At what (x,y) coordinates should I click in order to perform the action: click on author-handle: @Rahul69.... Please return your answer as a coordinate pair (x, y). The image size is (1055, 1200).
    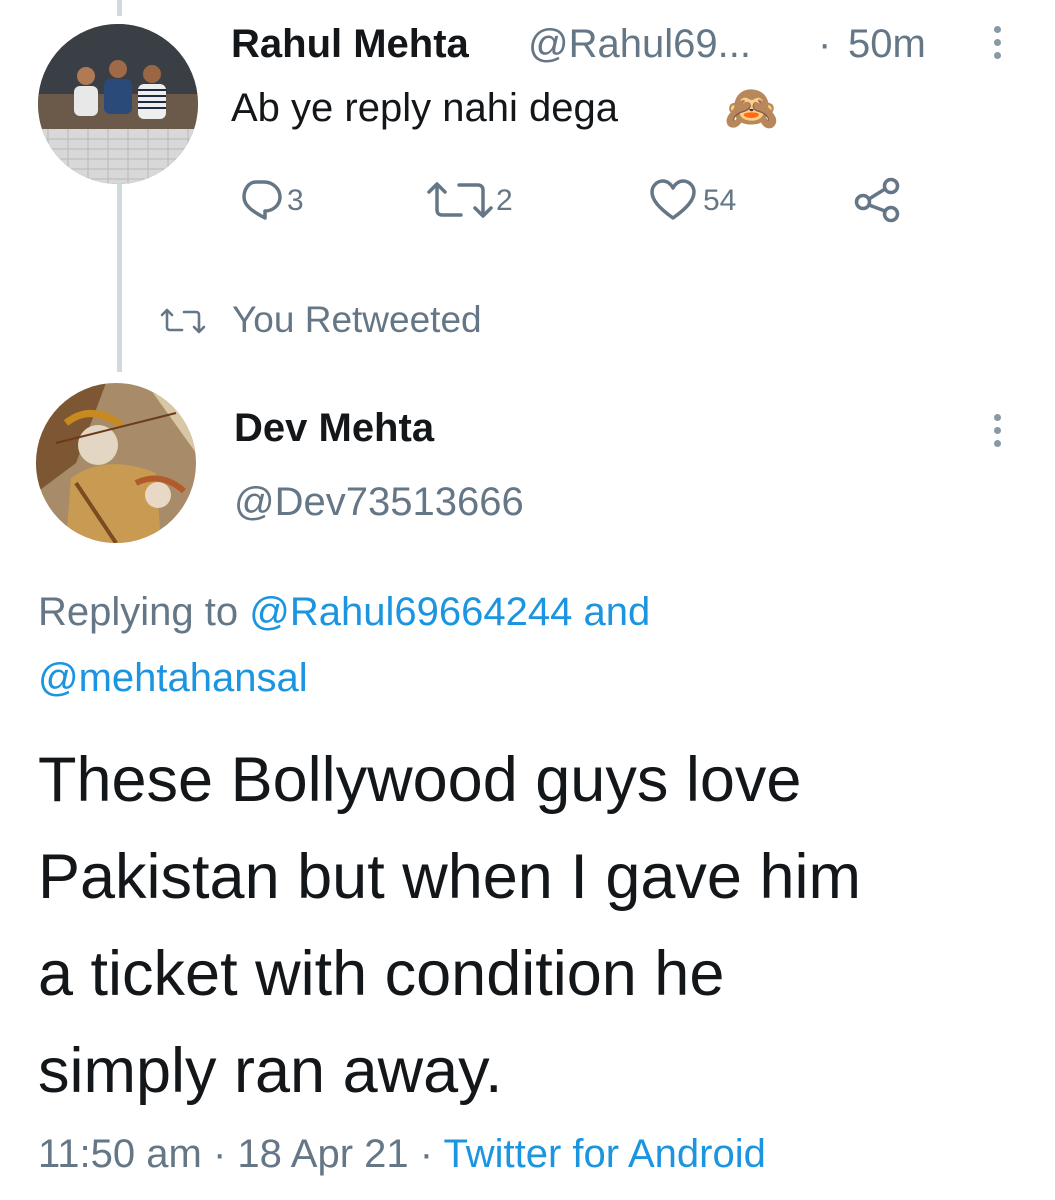
    Looking at the image, I should click on (639, 44).